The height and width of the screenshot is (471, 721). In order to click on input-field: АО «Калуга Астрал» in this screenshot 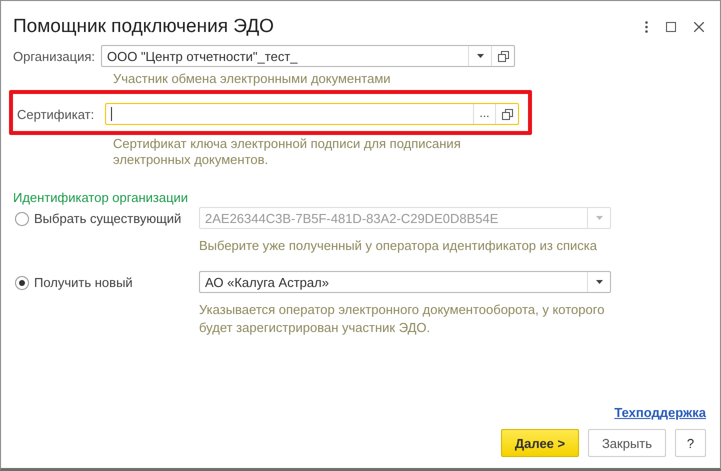, I will do `click(405, 282)`.